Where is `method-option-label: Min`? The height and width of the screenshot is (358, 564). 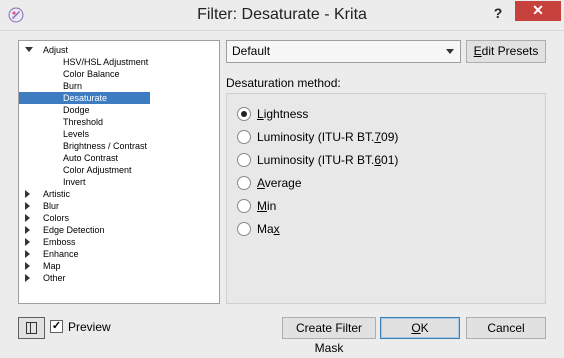
method-option-label: Min is located at coordinates (266, 206).